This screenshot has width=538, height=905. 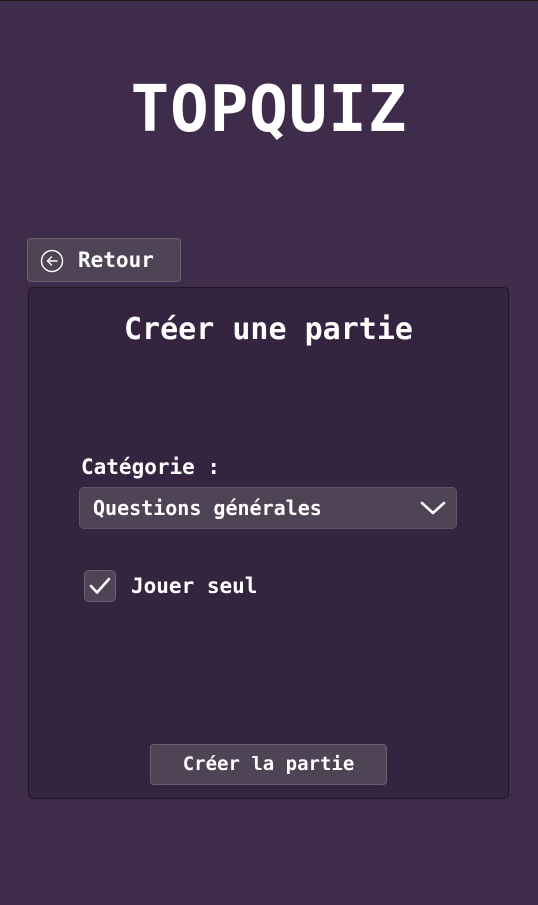 What do you see at coordinates (207, 508) in the screenshot?
I see `category-selected-value: Questions générales` at bounding box center [207, 508].